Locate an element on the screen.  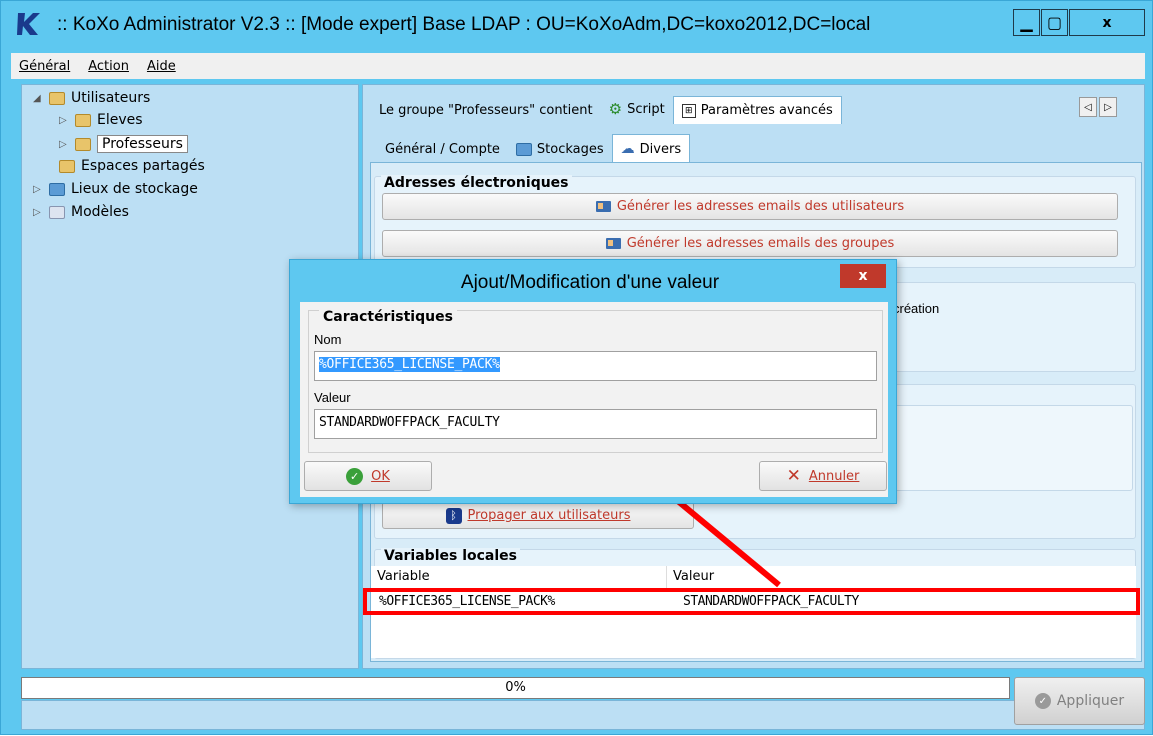
tab-parametres-avances: ⊞ Paramètres avancés is located at coordinates (757, 110).